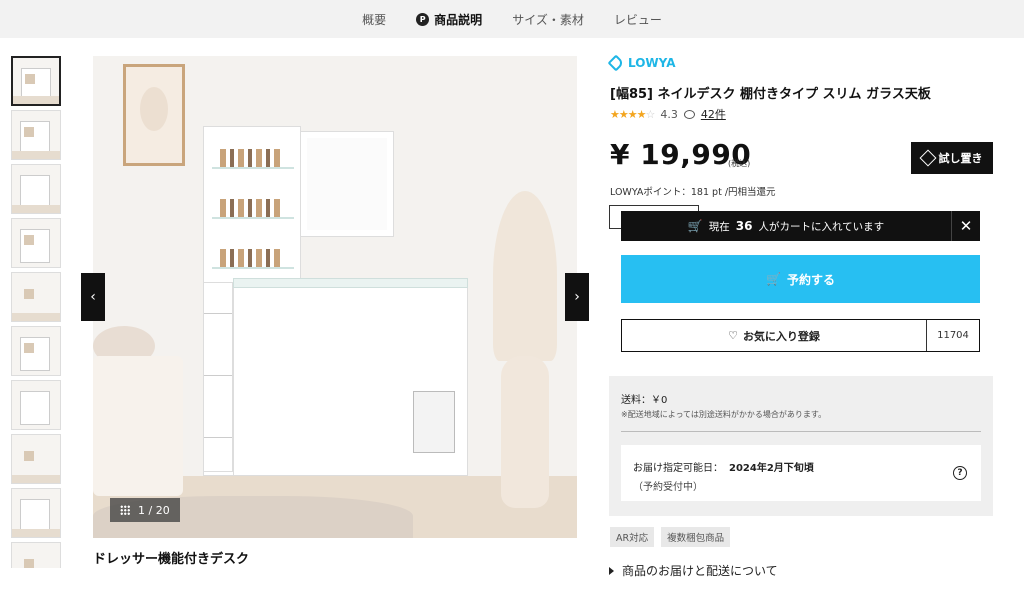 This screenshot has width=1024, height=590. What do you see at coordinates (693, 192) in the screenshot?
I see `points-info: LOWYAポイント：181 pt /円相当還元` at bounding box center [693, 192].